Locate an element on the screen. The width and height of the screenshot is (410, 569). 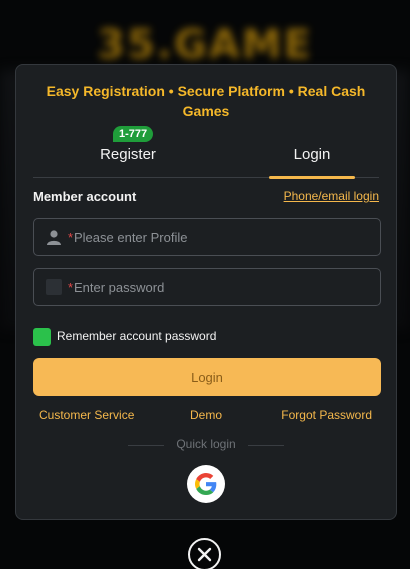
user-icon is located at coordinates (54, 237).